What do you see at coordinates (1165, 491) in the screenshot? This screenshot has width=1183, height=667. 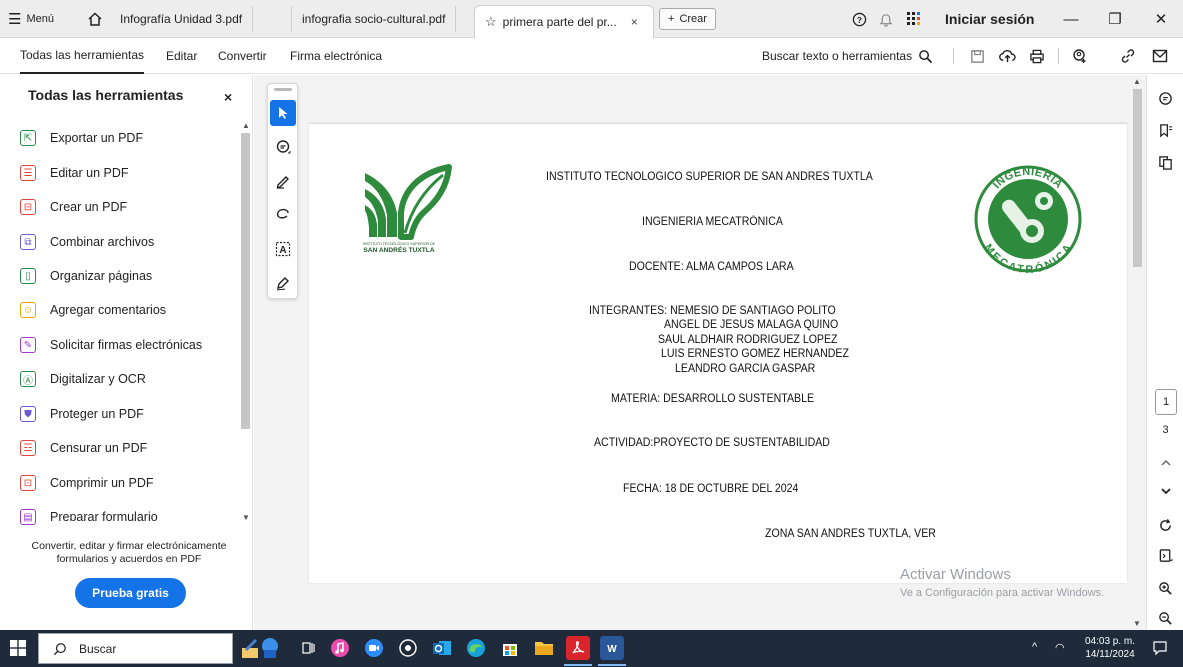 I see `next-page-button` at bounding box center [1165, 491].